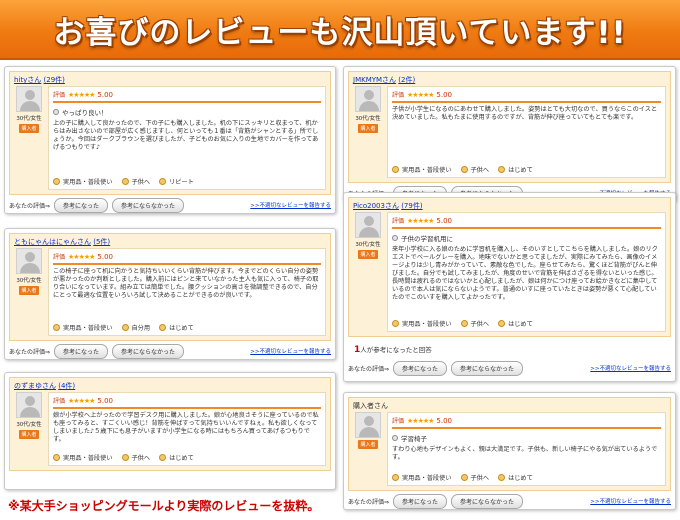 The image size is (680, 520). Describe the element at coordinates (181, 182) in the screenshot. I see `tag-purchase-type: リピート` at that location.